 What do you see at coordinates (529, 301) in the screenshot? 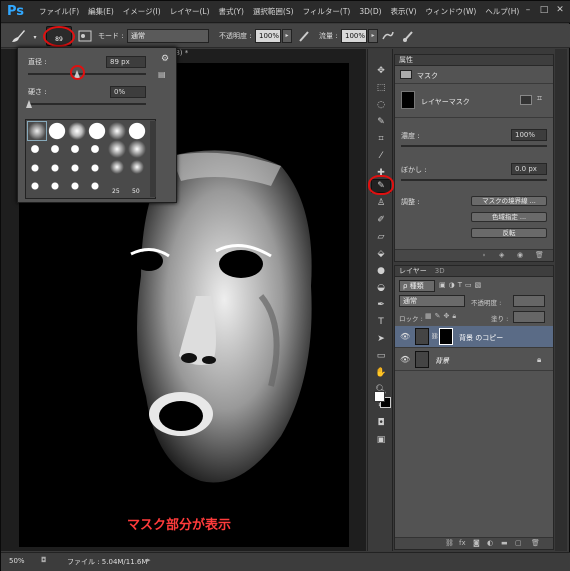
I see `layer-opacity-input` at bounding box center [529, 301].